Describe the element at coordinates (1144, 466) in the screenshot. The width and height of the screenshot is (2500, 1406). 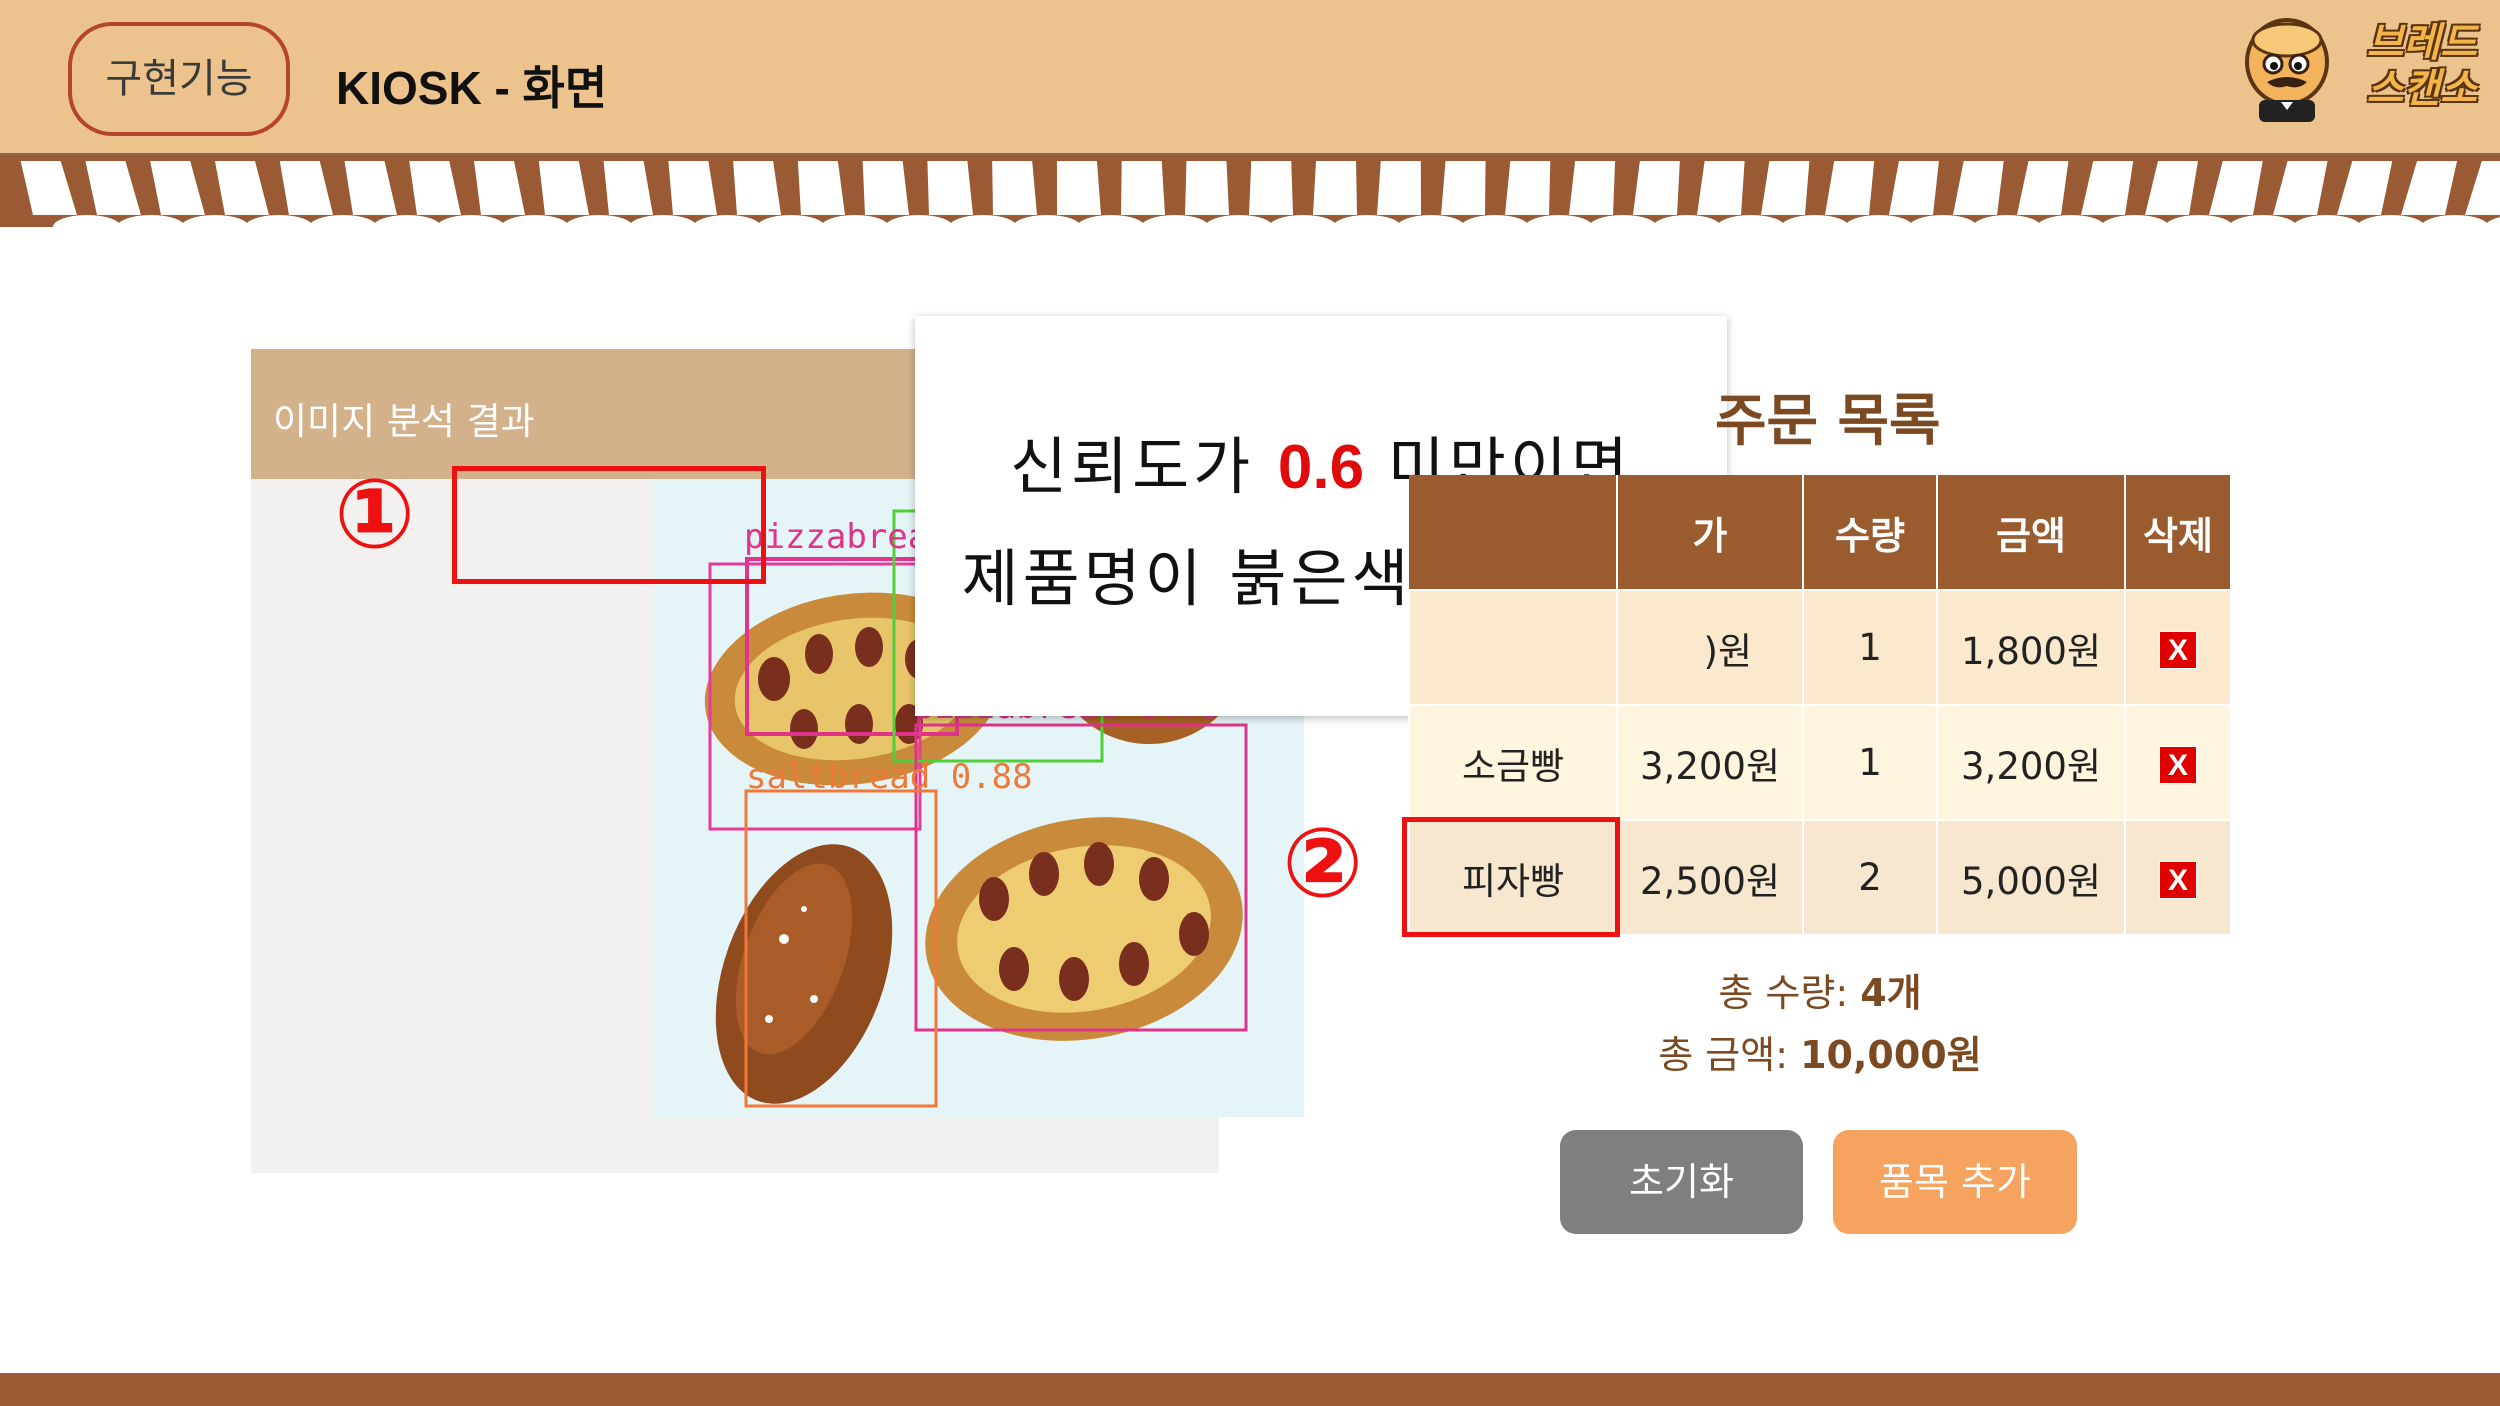
I see `callout-line-1-pre: 신뢰도가` at that location.